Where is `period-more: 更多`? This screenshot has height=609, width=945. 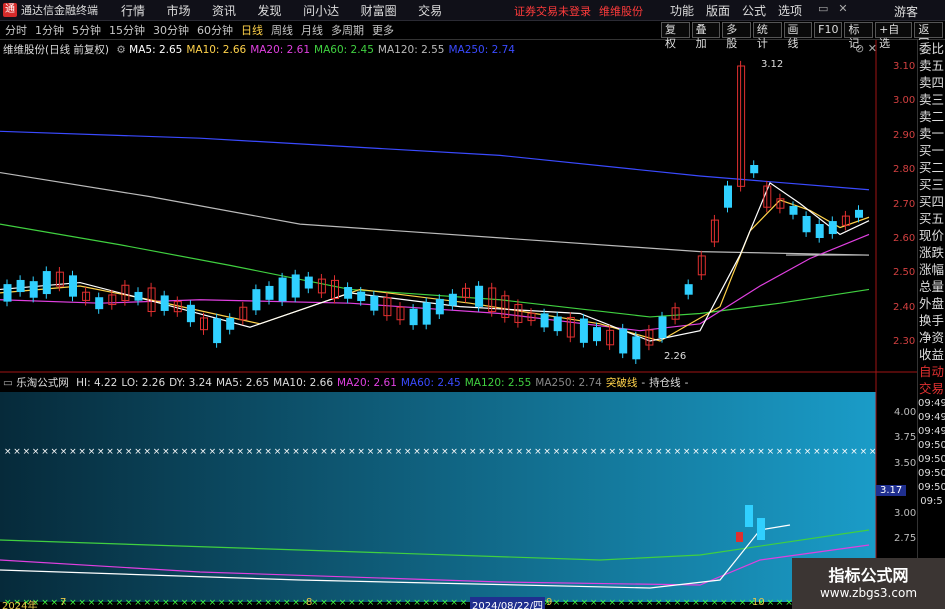
period-more: 更多 is located at coordinates (383, 30).